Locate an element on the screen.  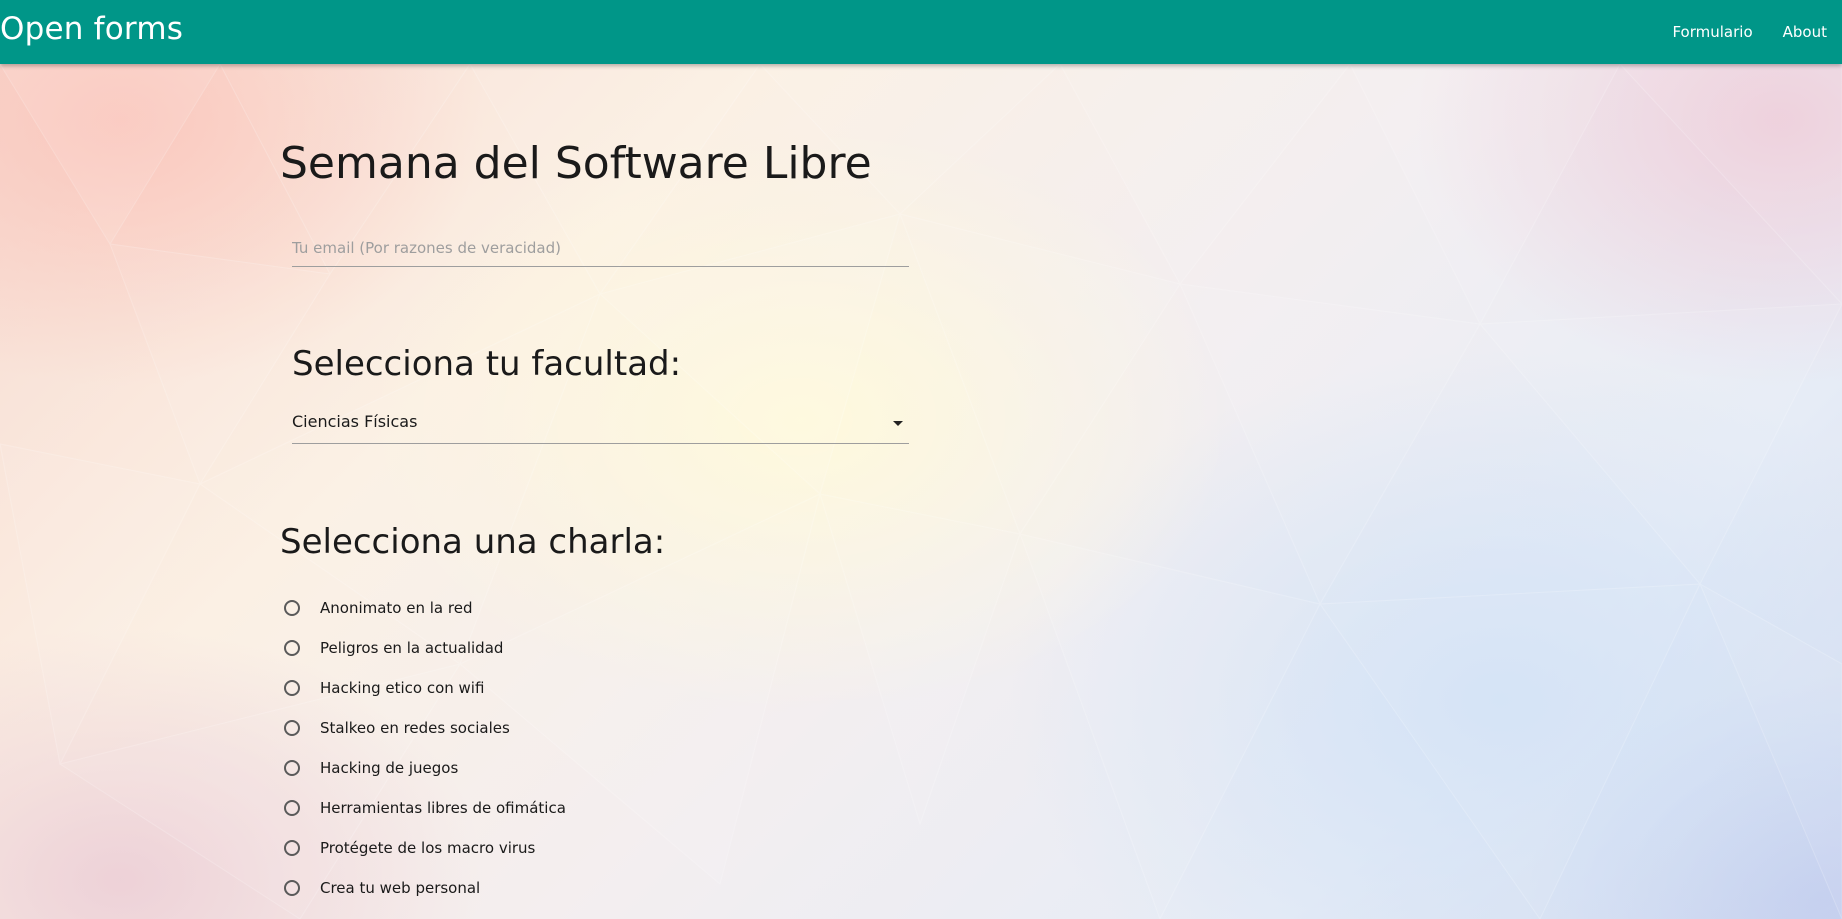
talk-option-label: Protégete de los macro virus is located at coordinates (427, 848).